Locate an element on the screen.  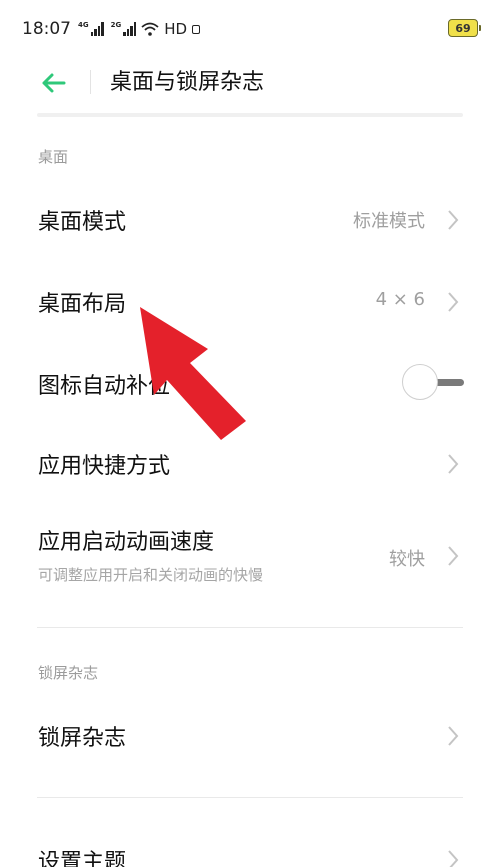
status-bar: 18:07 4G 2G HD 69 is located at coordinates (250, 29).